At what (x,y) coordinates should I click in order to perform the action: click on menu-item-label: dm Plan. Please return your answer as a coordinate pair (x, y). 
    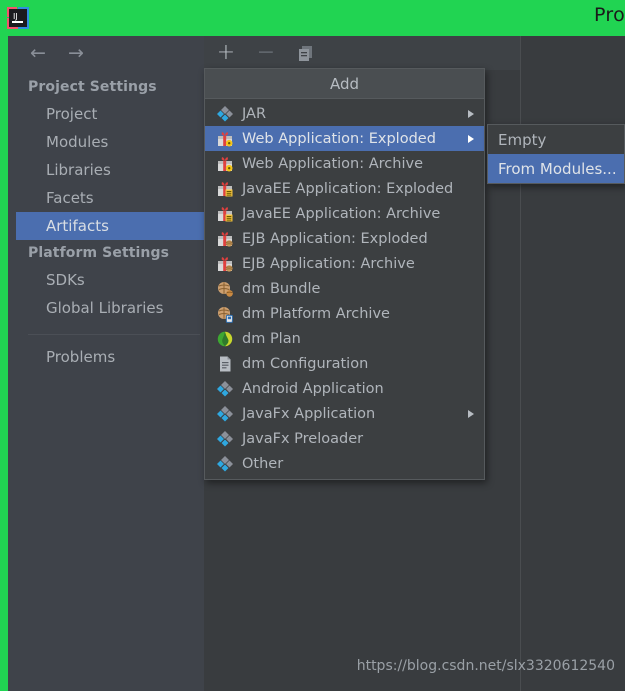
    Looking at the image, I should click on (271, 338).